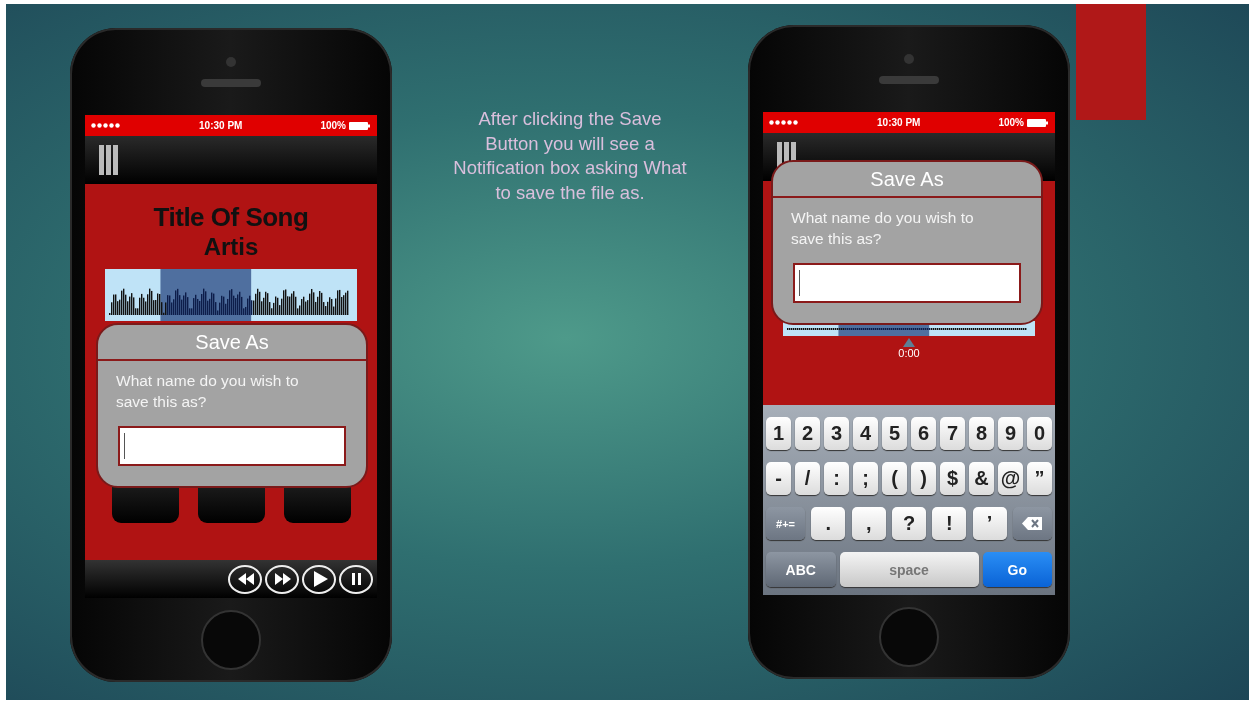  Describe the element at coordinates (1010, 478) in the screenshot. I see `keyboard-key: @` at that location.